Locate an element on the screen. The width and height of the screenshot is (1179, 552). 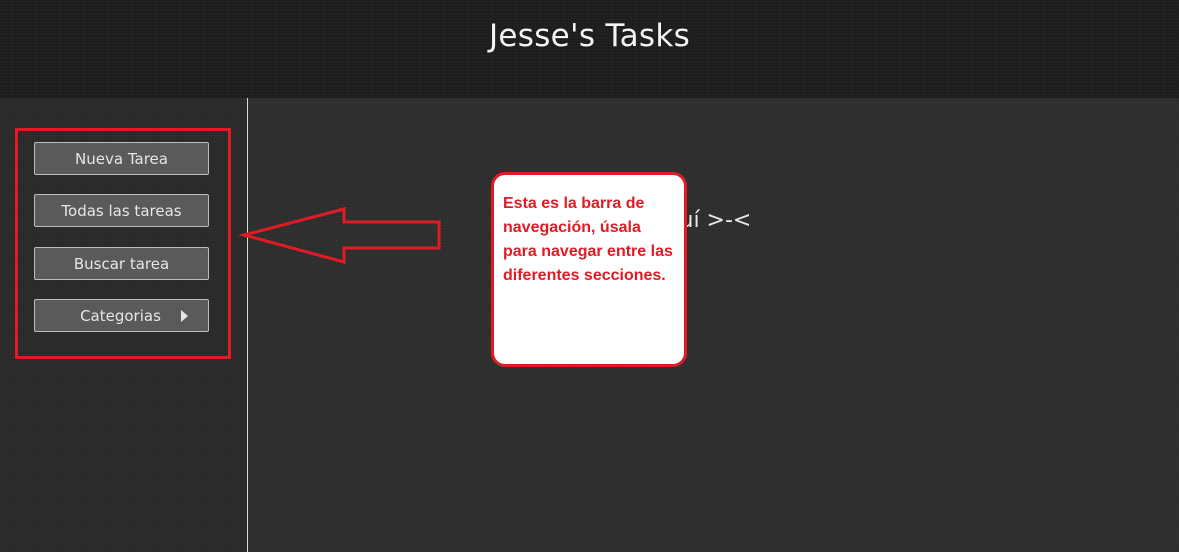
annotation-highlight-box is located at coordinates (123, 243).